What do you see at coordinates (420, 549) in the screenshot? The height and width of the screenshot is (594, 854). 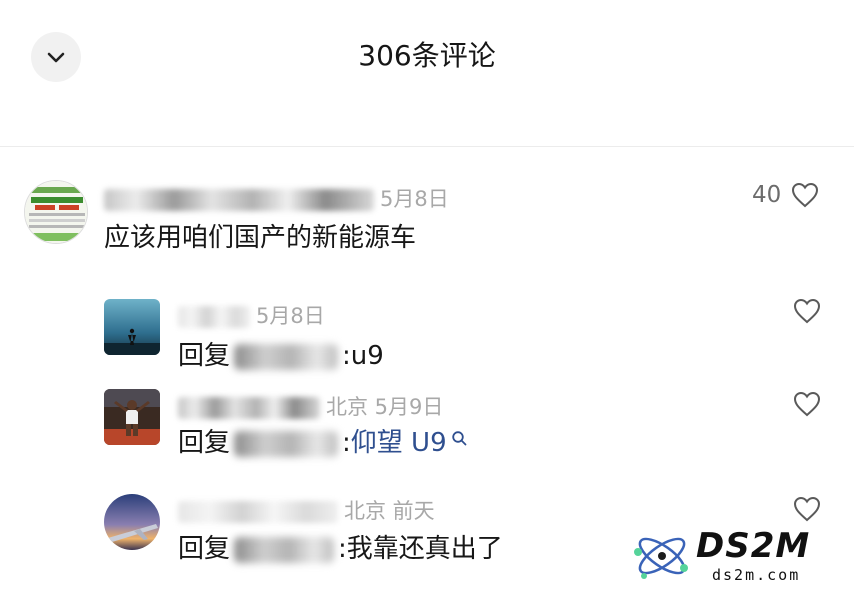 I see `reply-body: :我靠还真出了` at bounding box center [420, 549].